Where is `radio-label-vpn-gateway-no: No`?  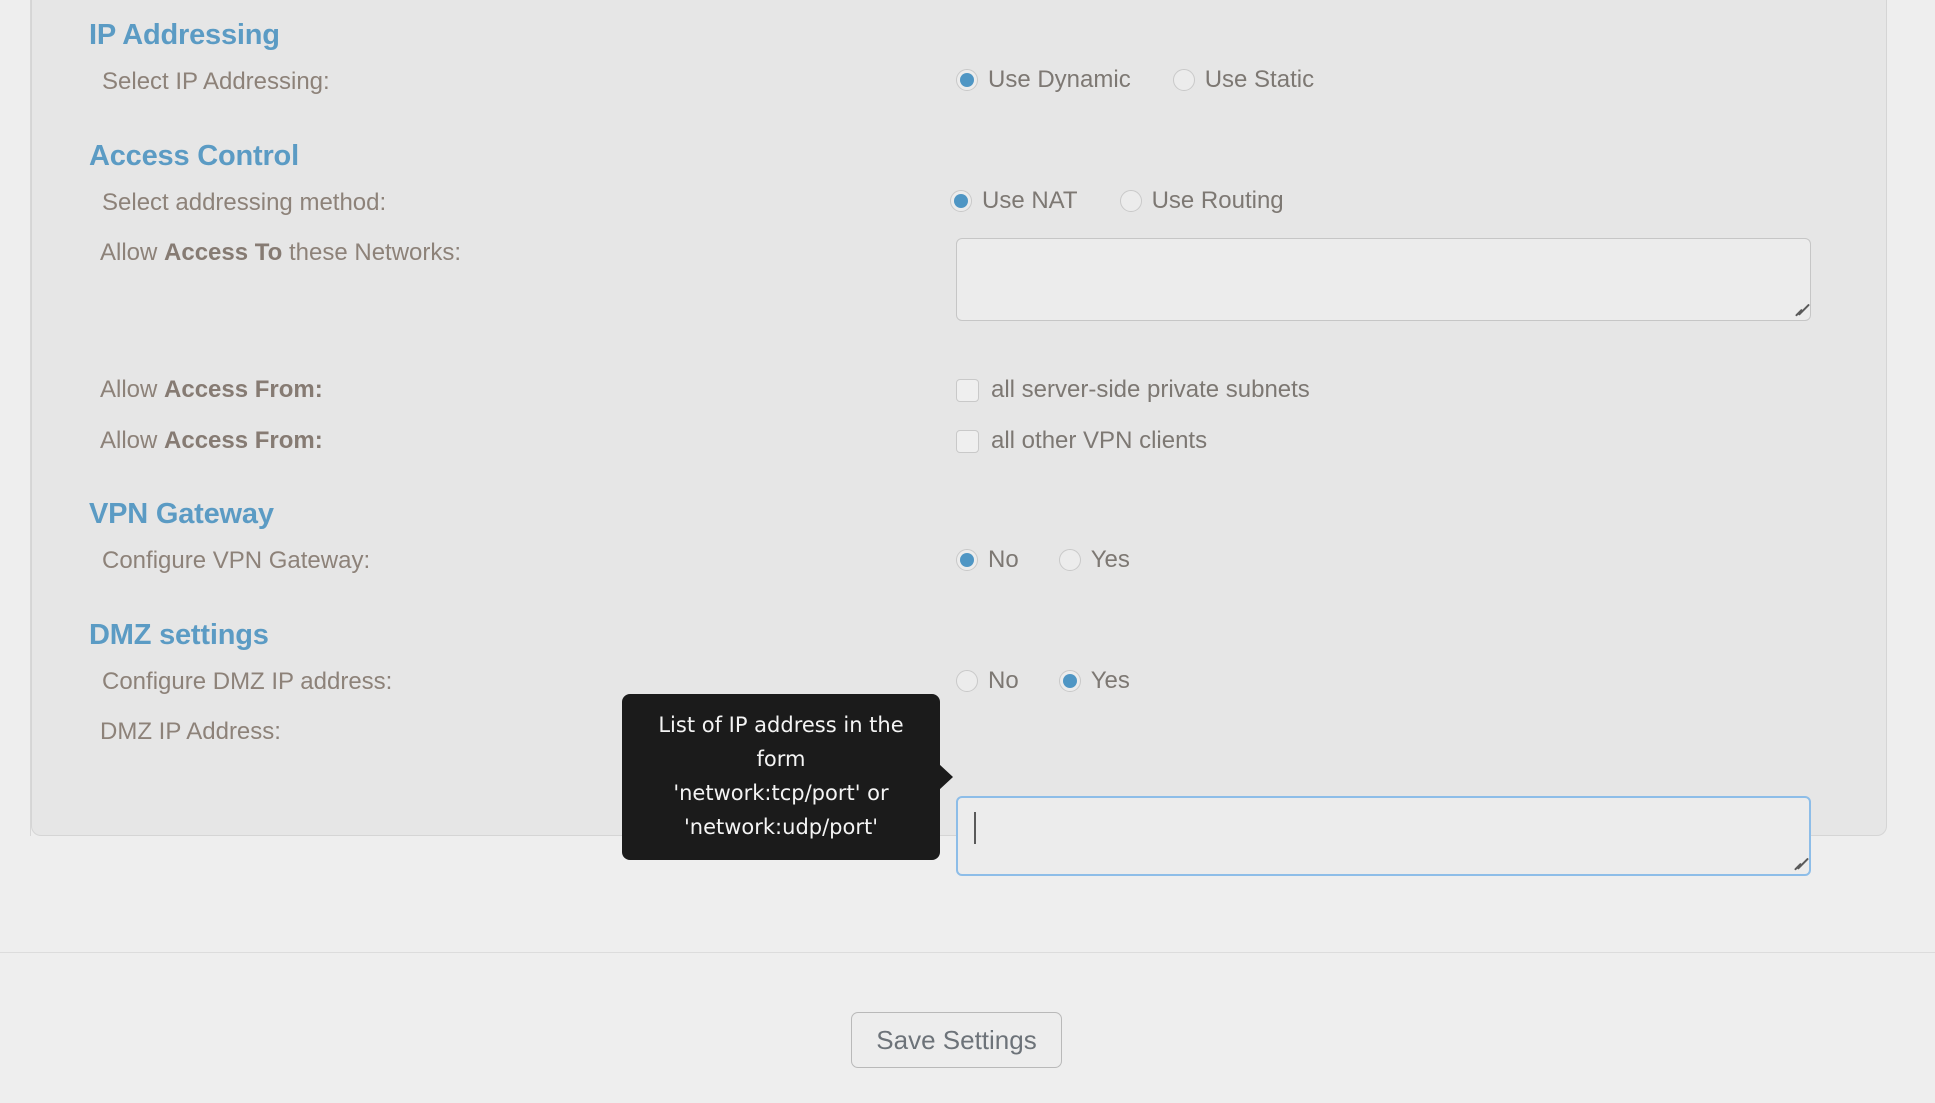
radio-label-vpn-gateway-no: No is located at coordinates (1003, 559).